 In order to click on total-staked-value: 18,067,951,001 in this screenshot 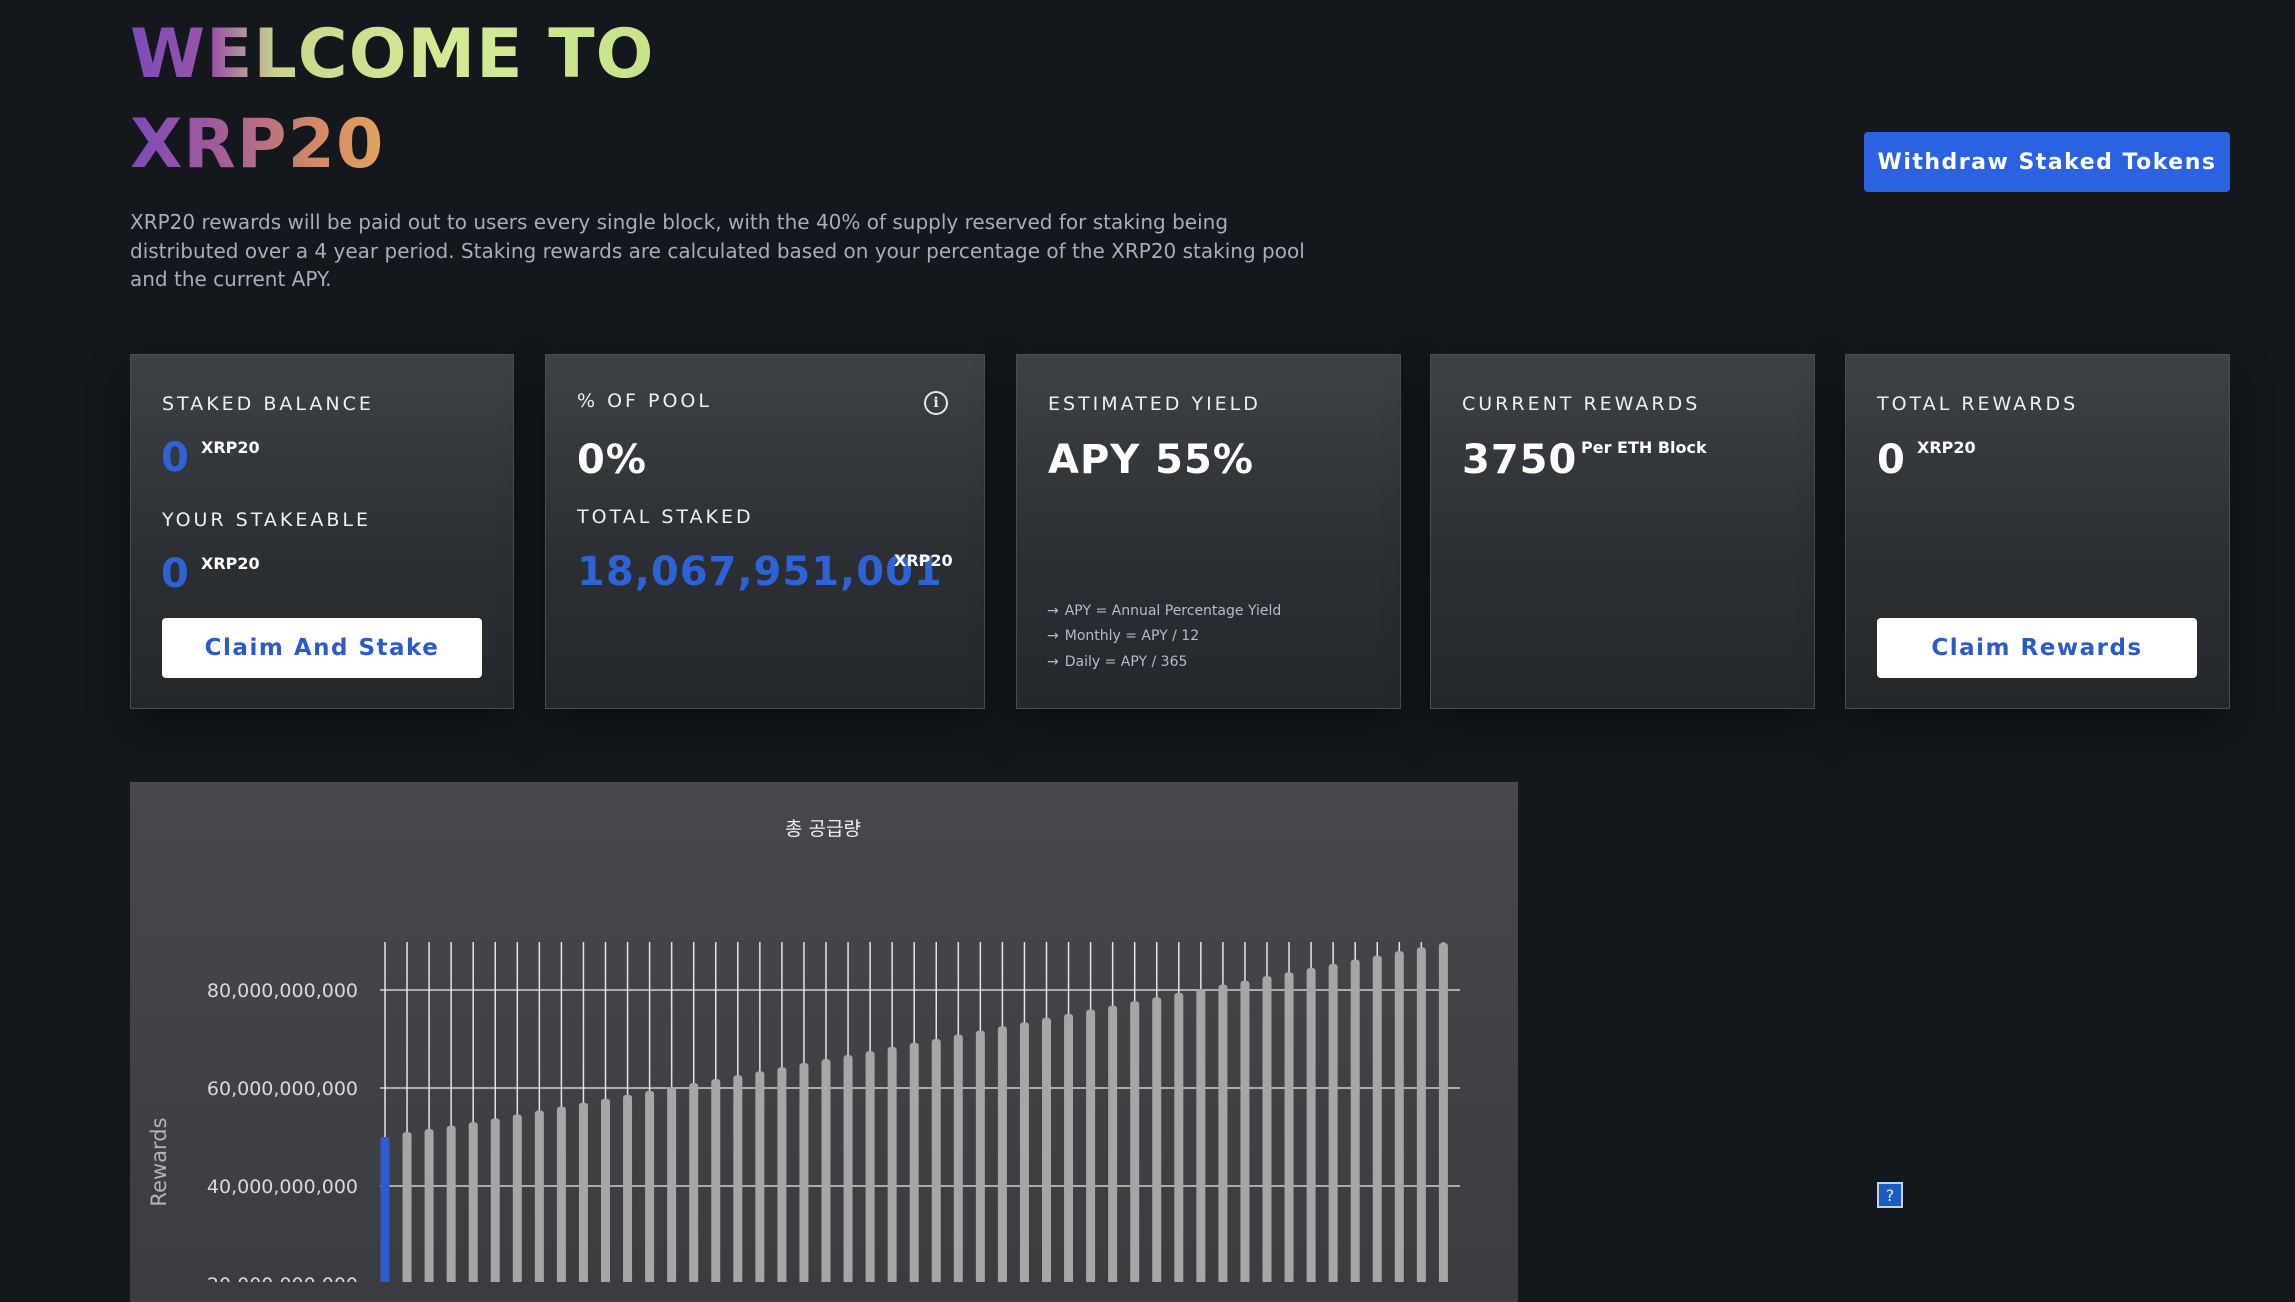, I will do `click(760, 572)`.